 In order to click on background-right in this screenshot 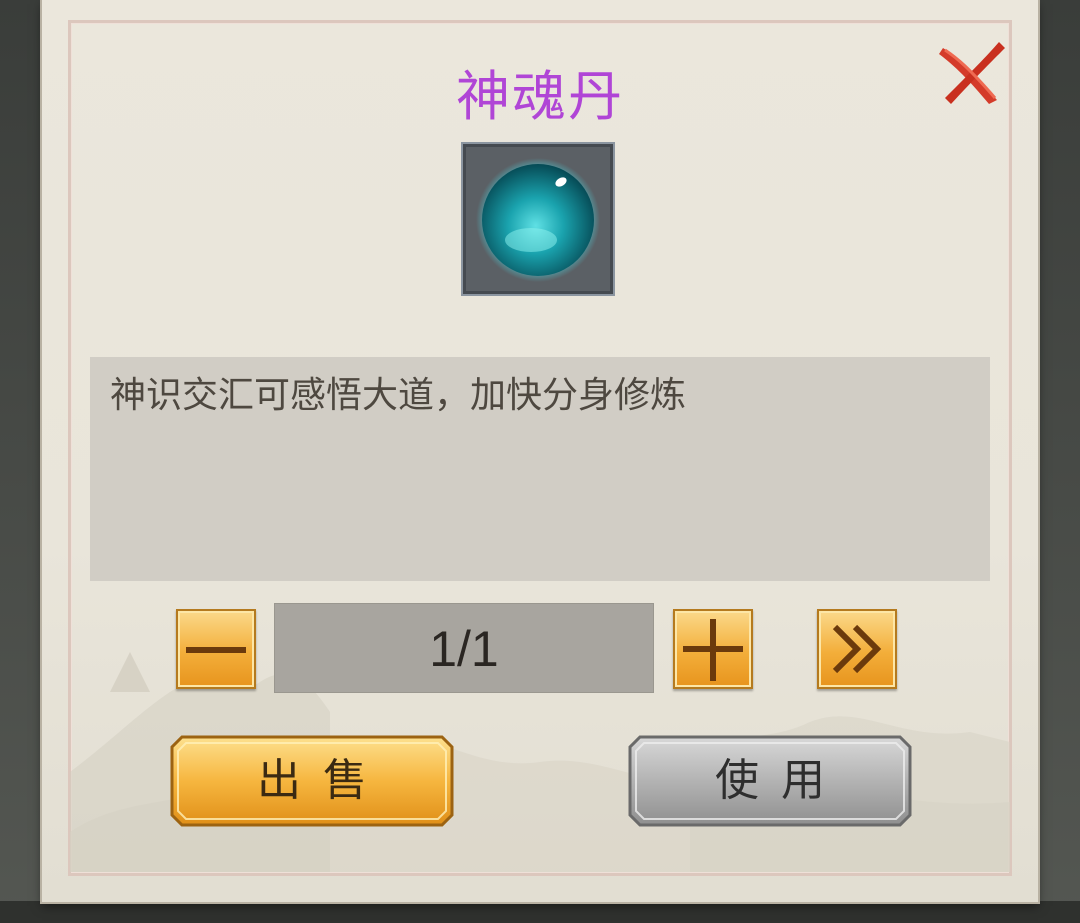, I will do `click(1059, 461)`.